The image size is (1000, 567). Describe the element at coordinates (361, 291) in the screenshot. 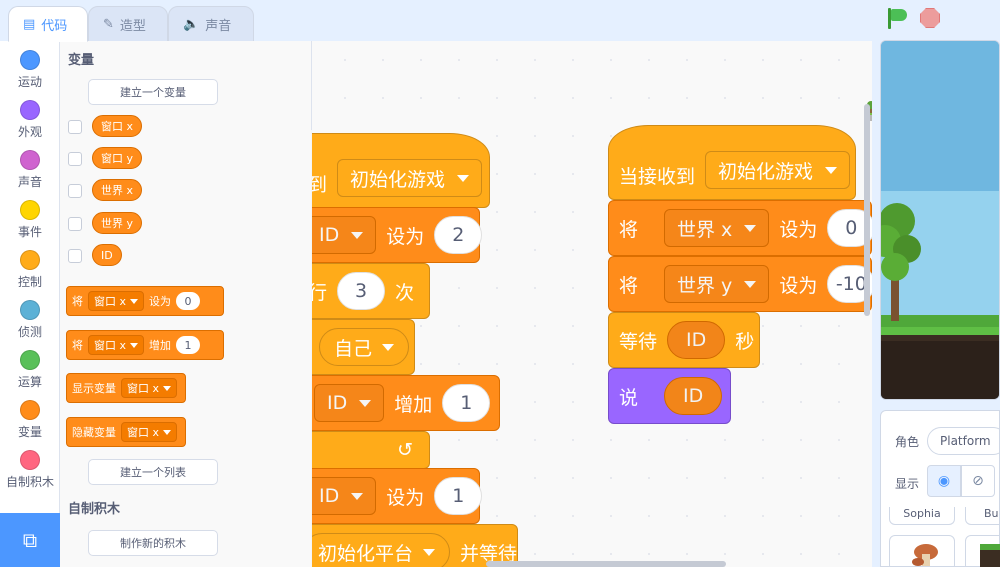

I see `repeat-count-input: 3` at that location.